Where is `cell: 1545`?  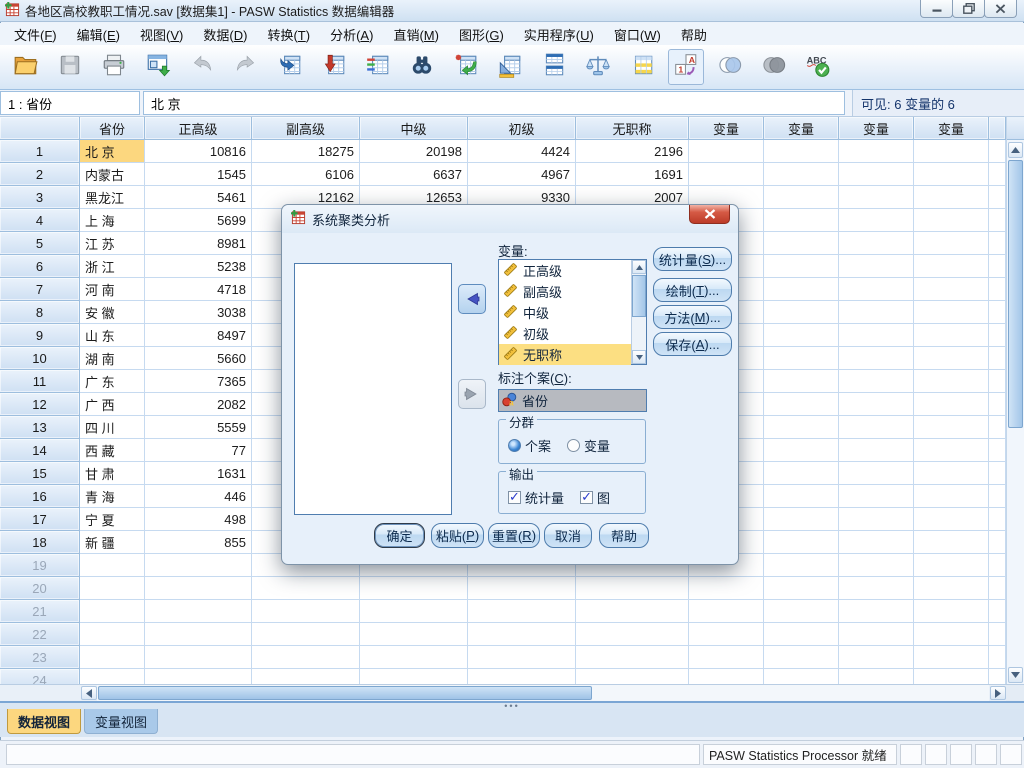
cell: 1545 is located at coordinates (198, 174).